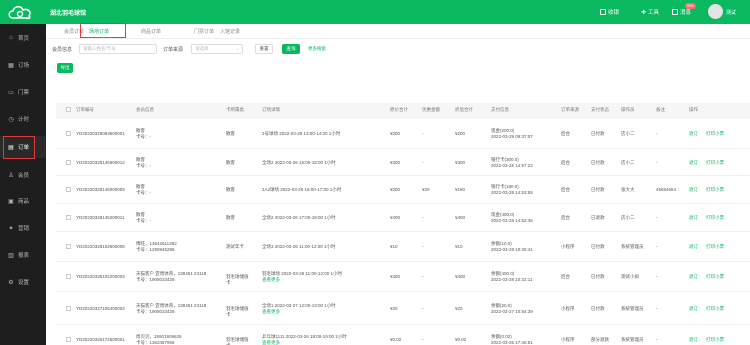 The height and width of the screenshot is (345, 750). Describe the element at coordinates (100, 246) in the screenshot. I see `cell-order-id-text: YD20220328102600006` at that location.